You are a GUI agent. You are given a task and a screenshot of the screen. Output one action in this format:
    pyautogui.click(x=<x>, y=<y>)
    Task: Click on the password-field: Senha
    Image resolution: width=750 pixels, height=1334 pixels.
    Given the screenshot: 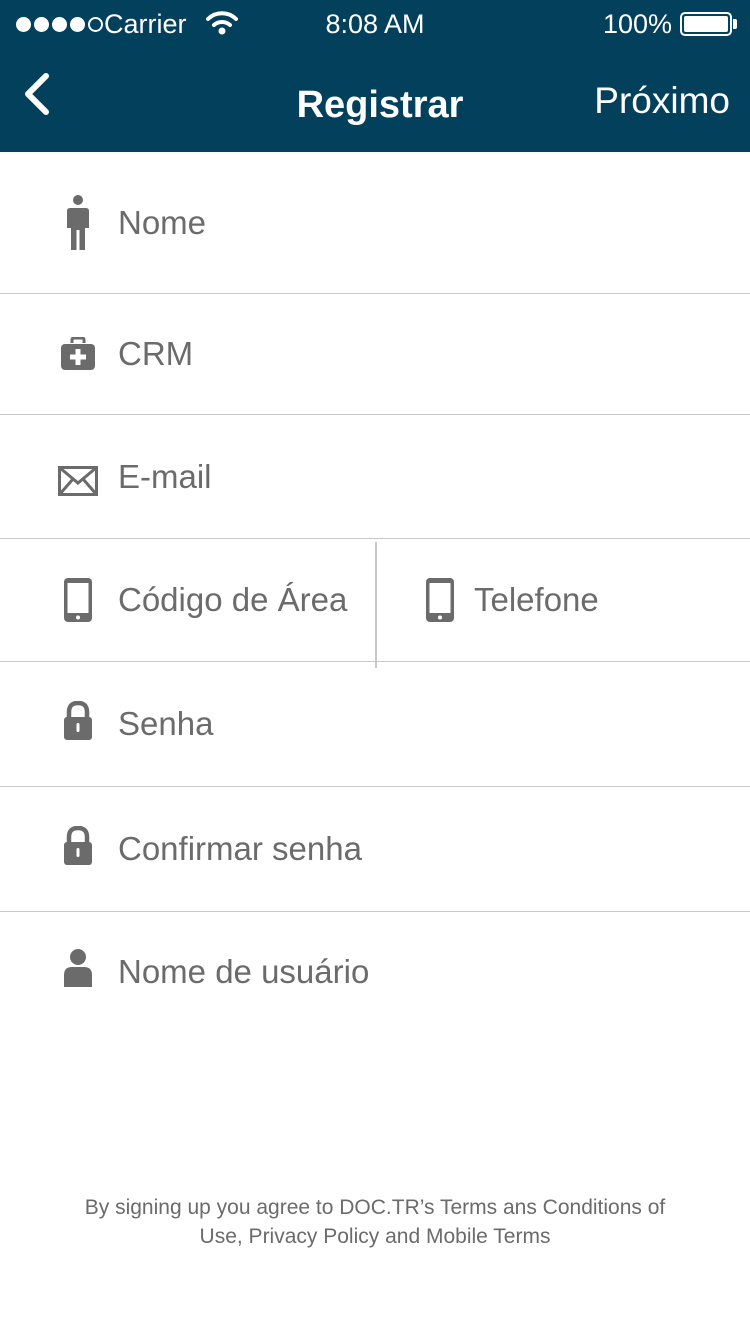 What is the action you would take?
    pyautogui.click(x=375, y=724)
    